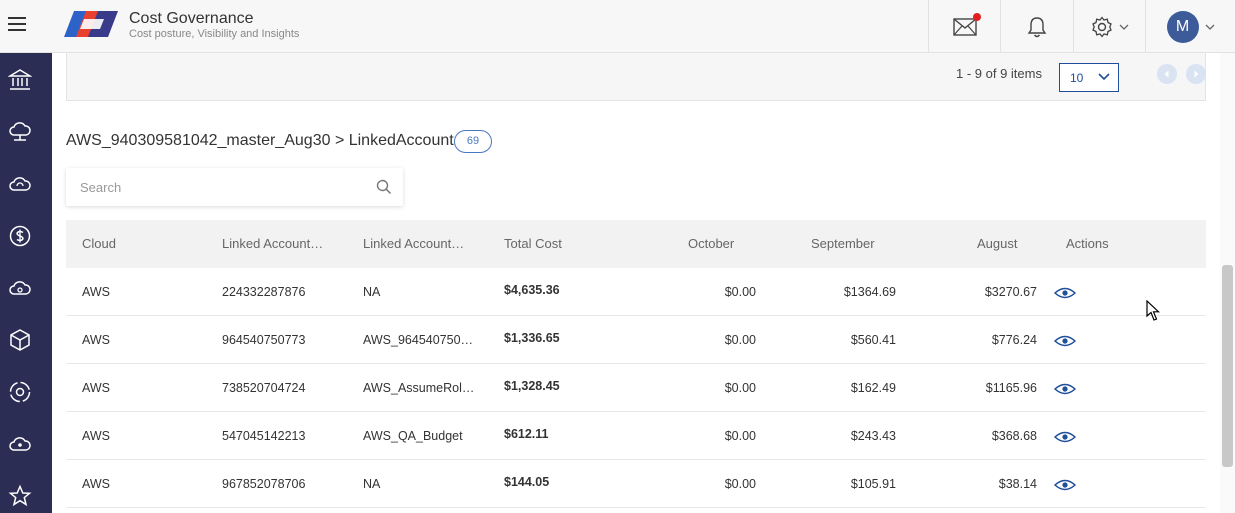 The image size is (1235, 513). What do you see at coordinates (1017, 484) in the screenshot?
I see `cell-august: $38.14` at bounding box center [1017, 484].